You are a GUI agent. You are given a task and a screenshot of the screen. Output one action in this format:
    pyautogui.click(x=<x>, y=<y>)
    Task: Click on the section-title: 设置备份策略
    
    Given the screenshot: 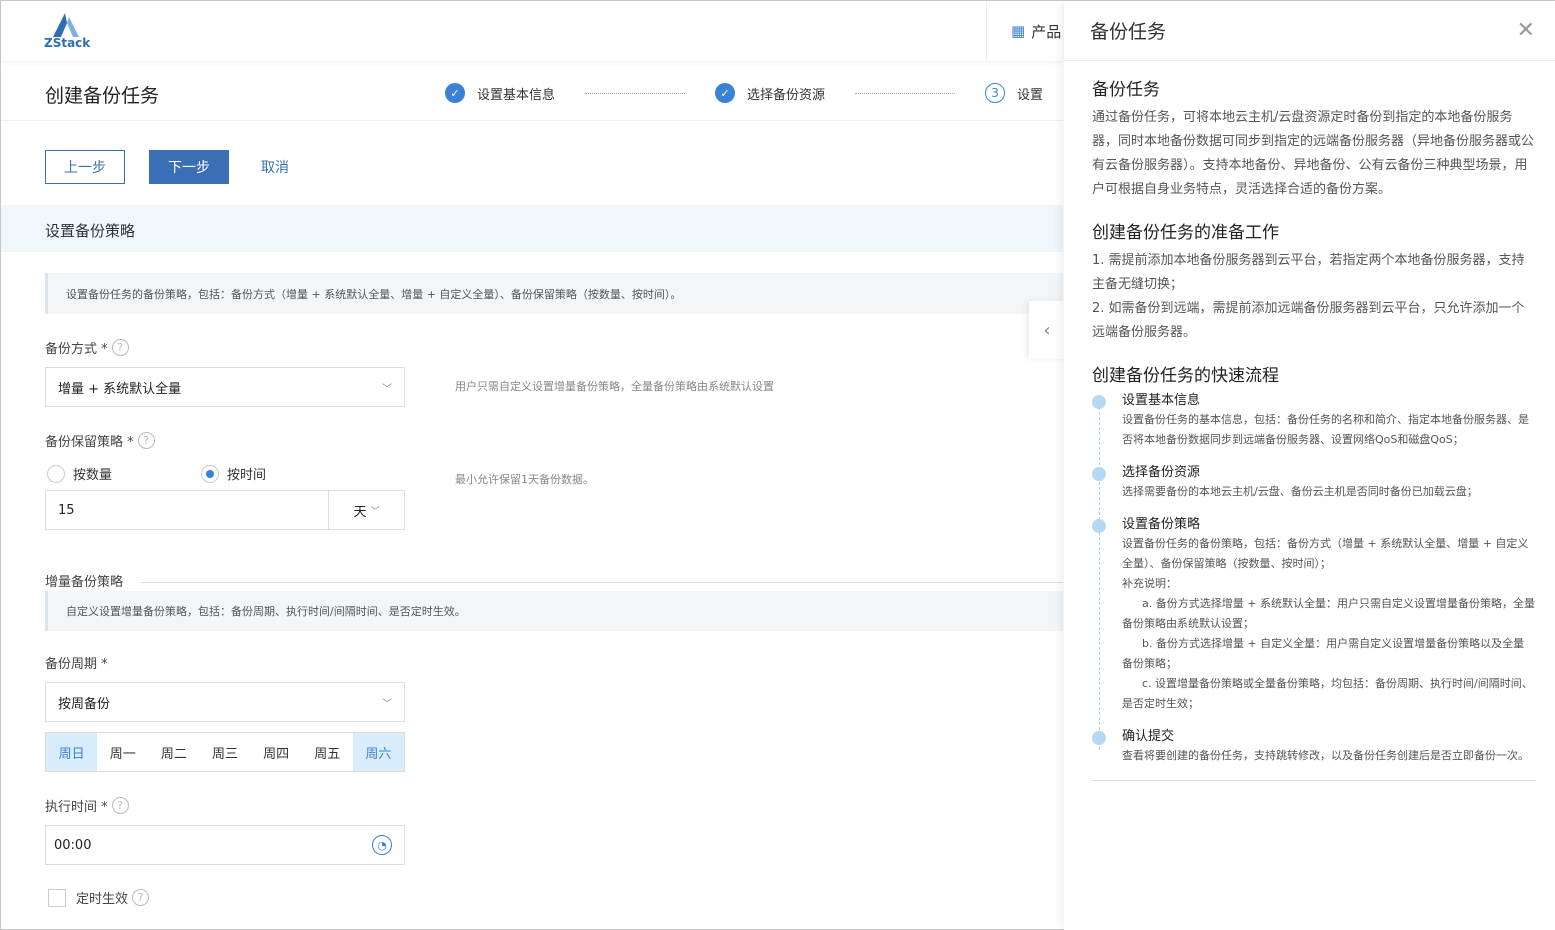 What is the action you would take?
    pyautogui.click(x=532, y=228)
    